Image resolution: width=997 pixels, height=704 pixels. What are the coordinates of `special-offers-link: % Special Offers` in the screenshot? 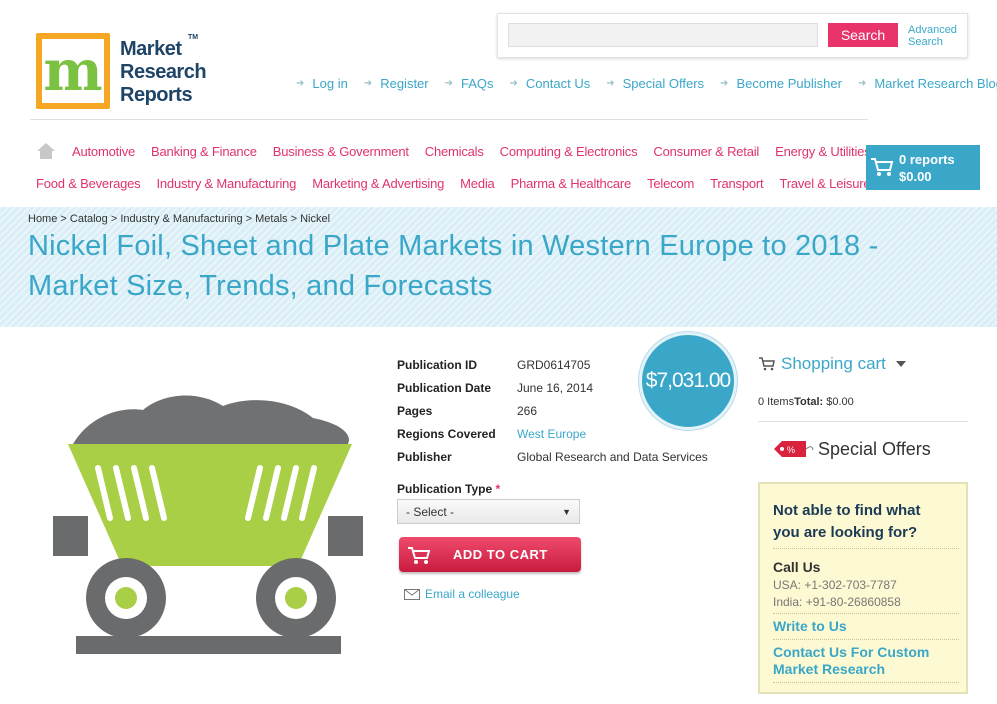 It's located at (851, 449).